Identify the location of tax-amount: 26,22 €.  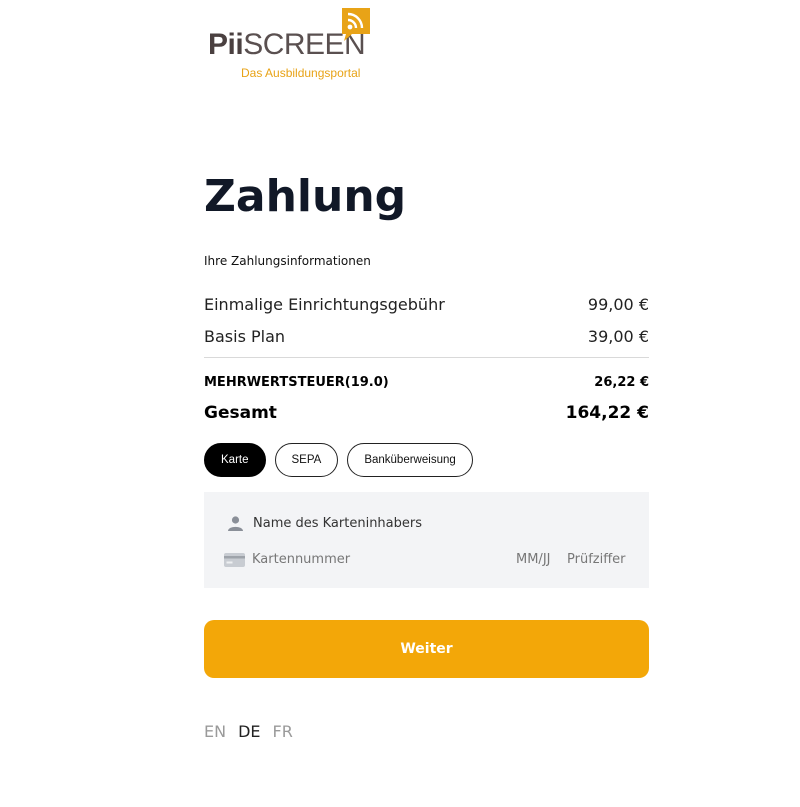
(621, 382).